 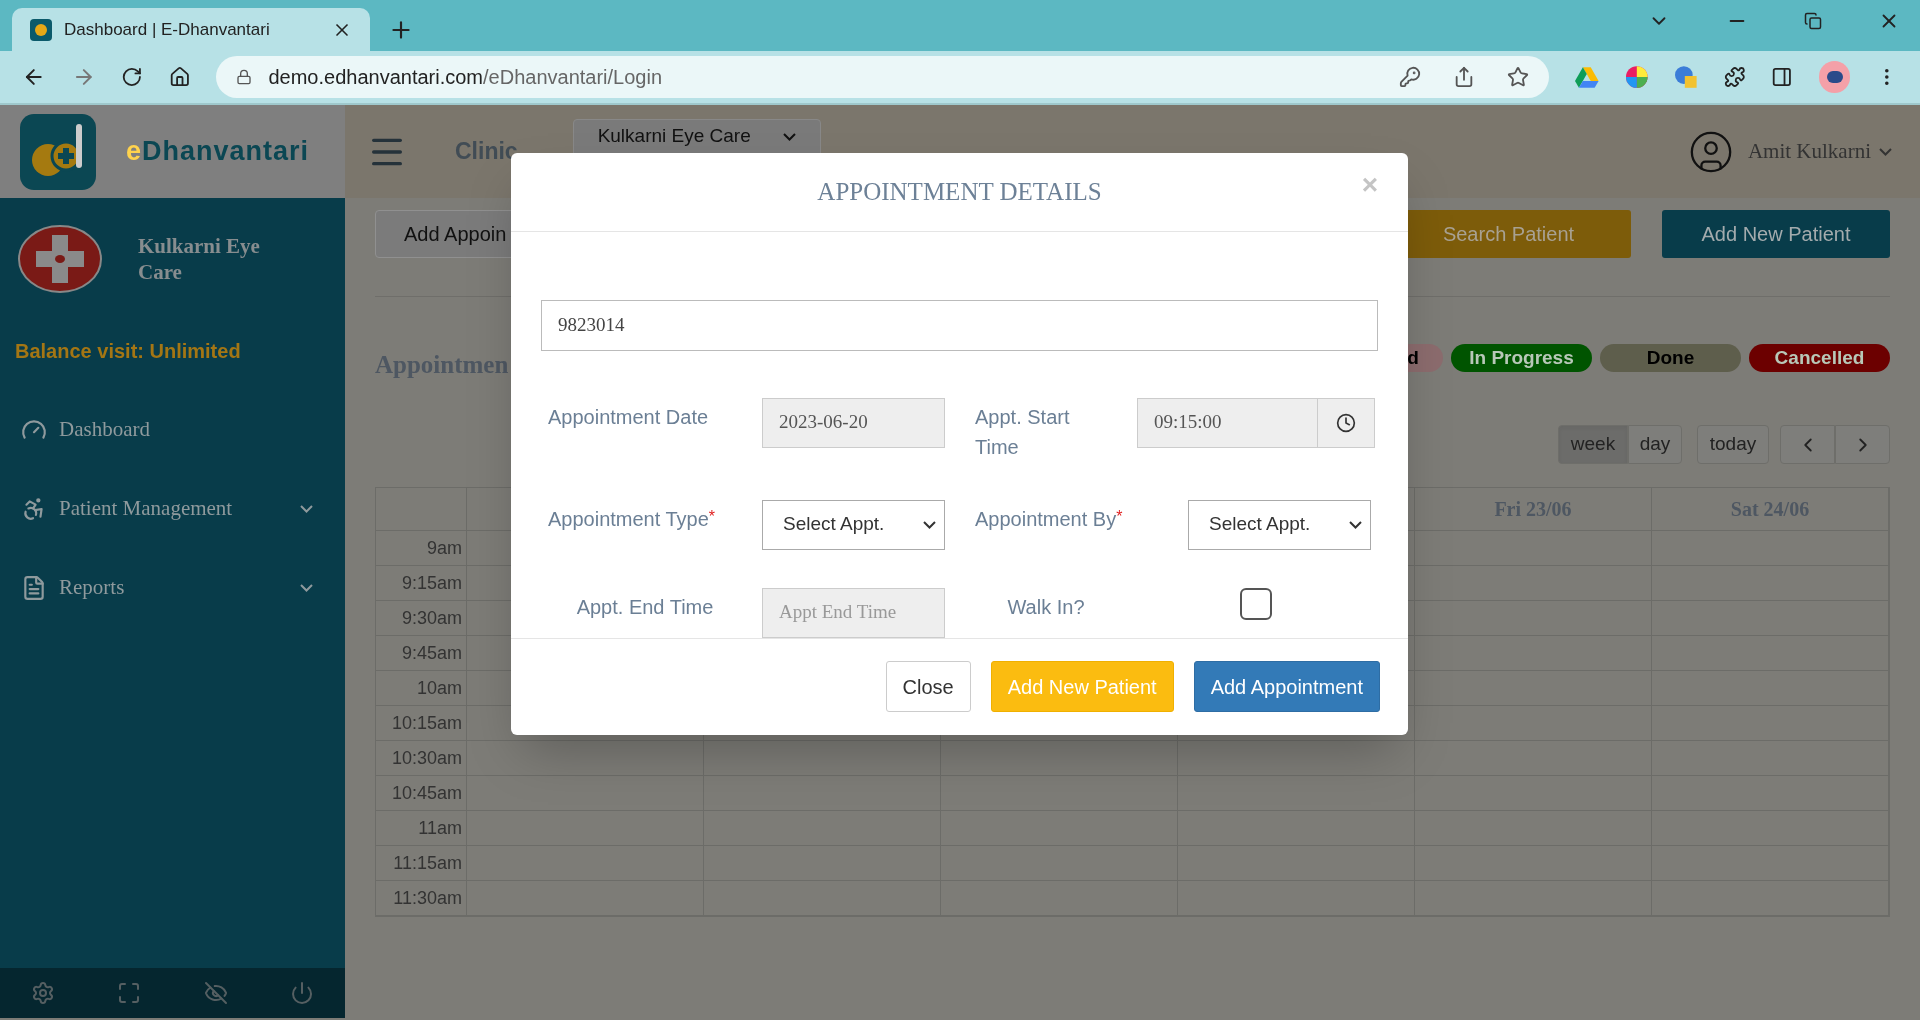 What do you see at coordinates (486, 152) in the screenshot?
I see `clinic-label: Clinic` at bounding box center [486, 152].